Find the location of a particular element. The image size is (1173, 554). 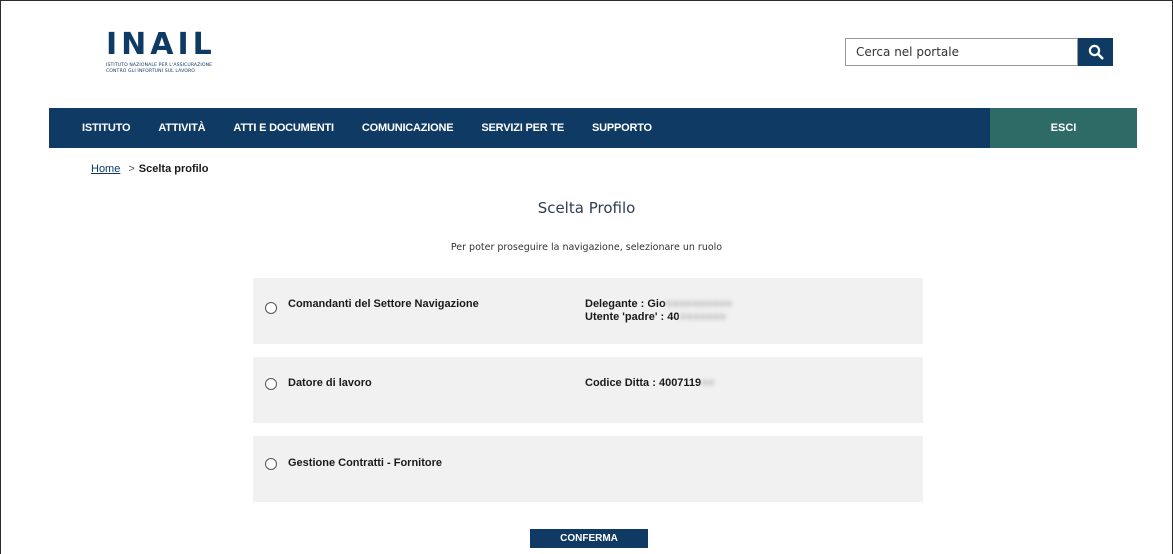

delegante-value: Gio is located at coordinates (656, 304).